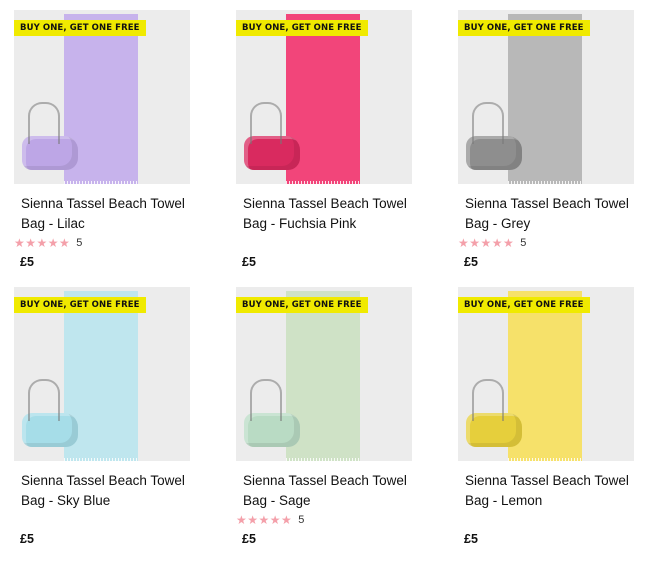 The width and height of the screenshot is (650, 564). Describe the element at coordinates (102, 214) in the screenshot. I see `product-title: Sienna Tassel Beach Towel Bag - Lilac` at that location.